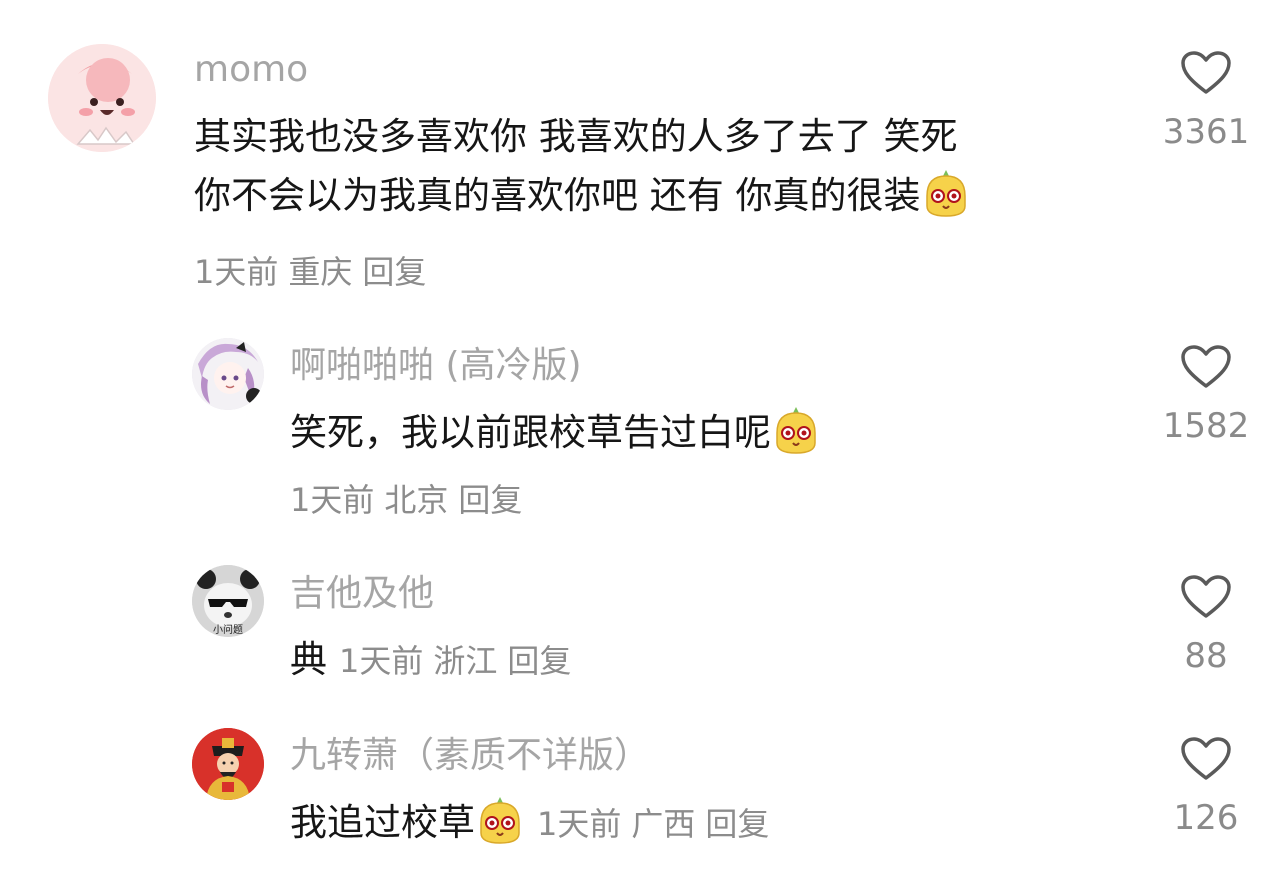 This screenshot has width=1284, height=874. I want to click on reply-text: 典 1天前 浙江 回复, so click(435, 660).